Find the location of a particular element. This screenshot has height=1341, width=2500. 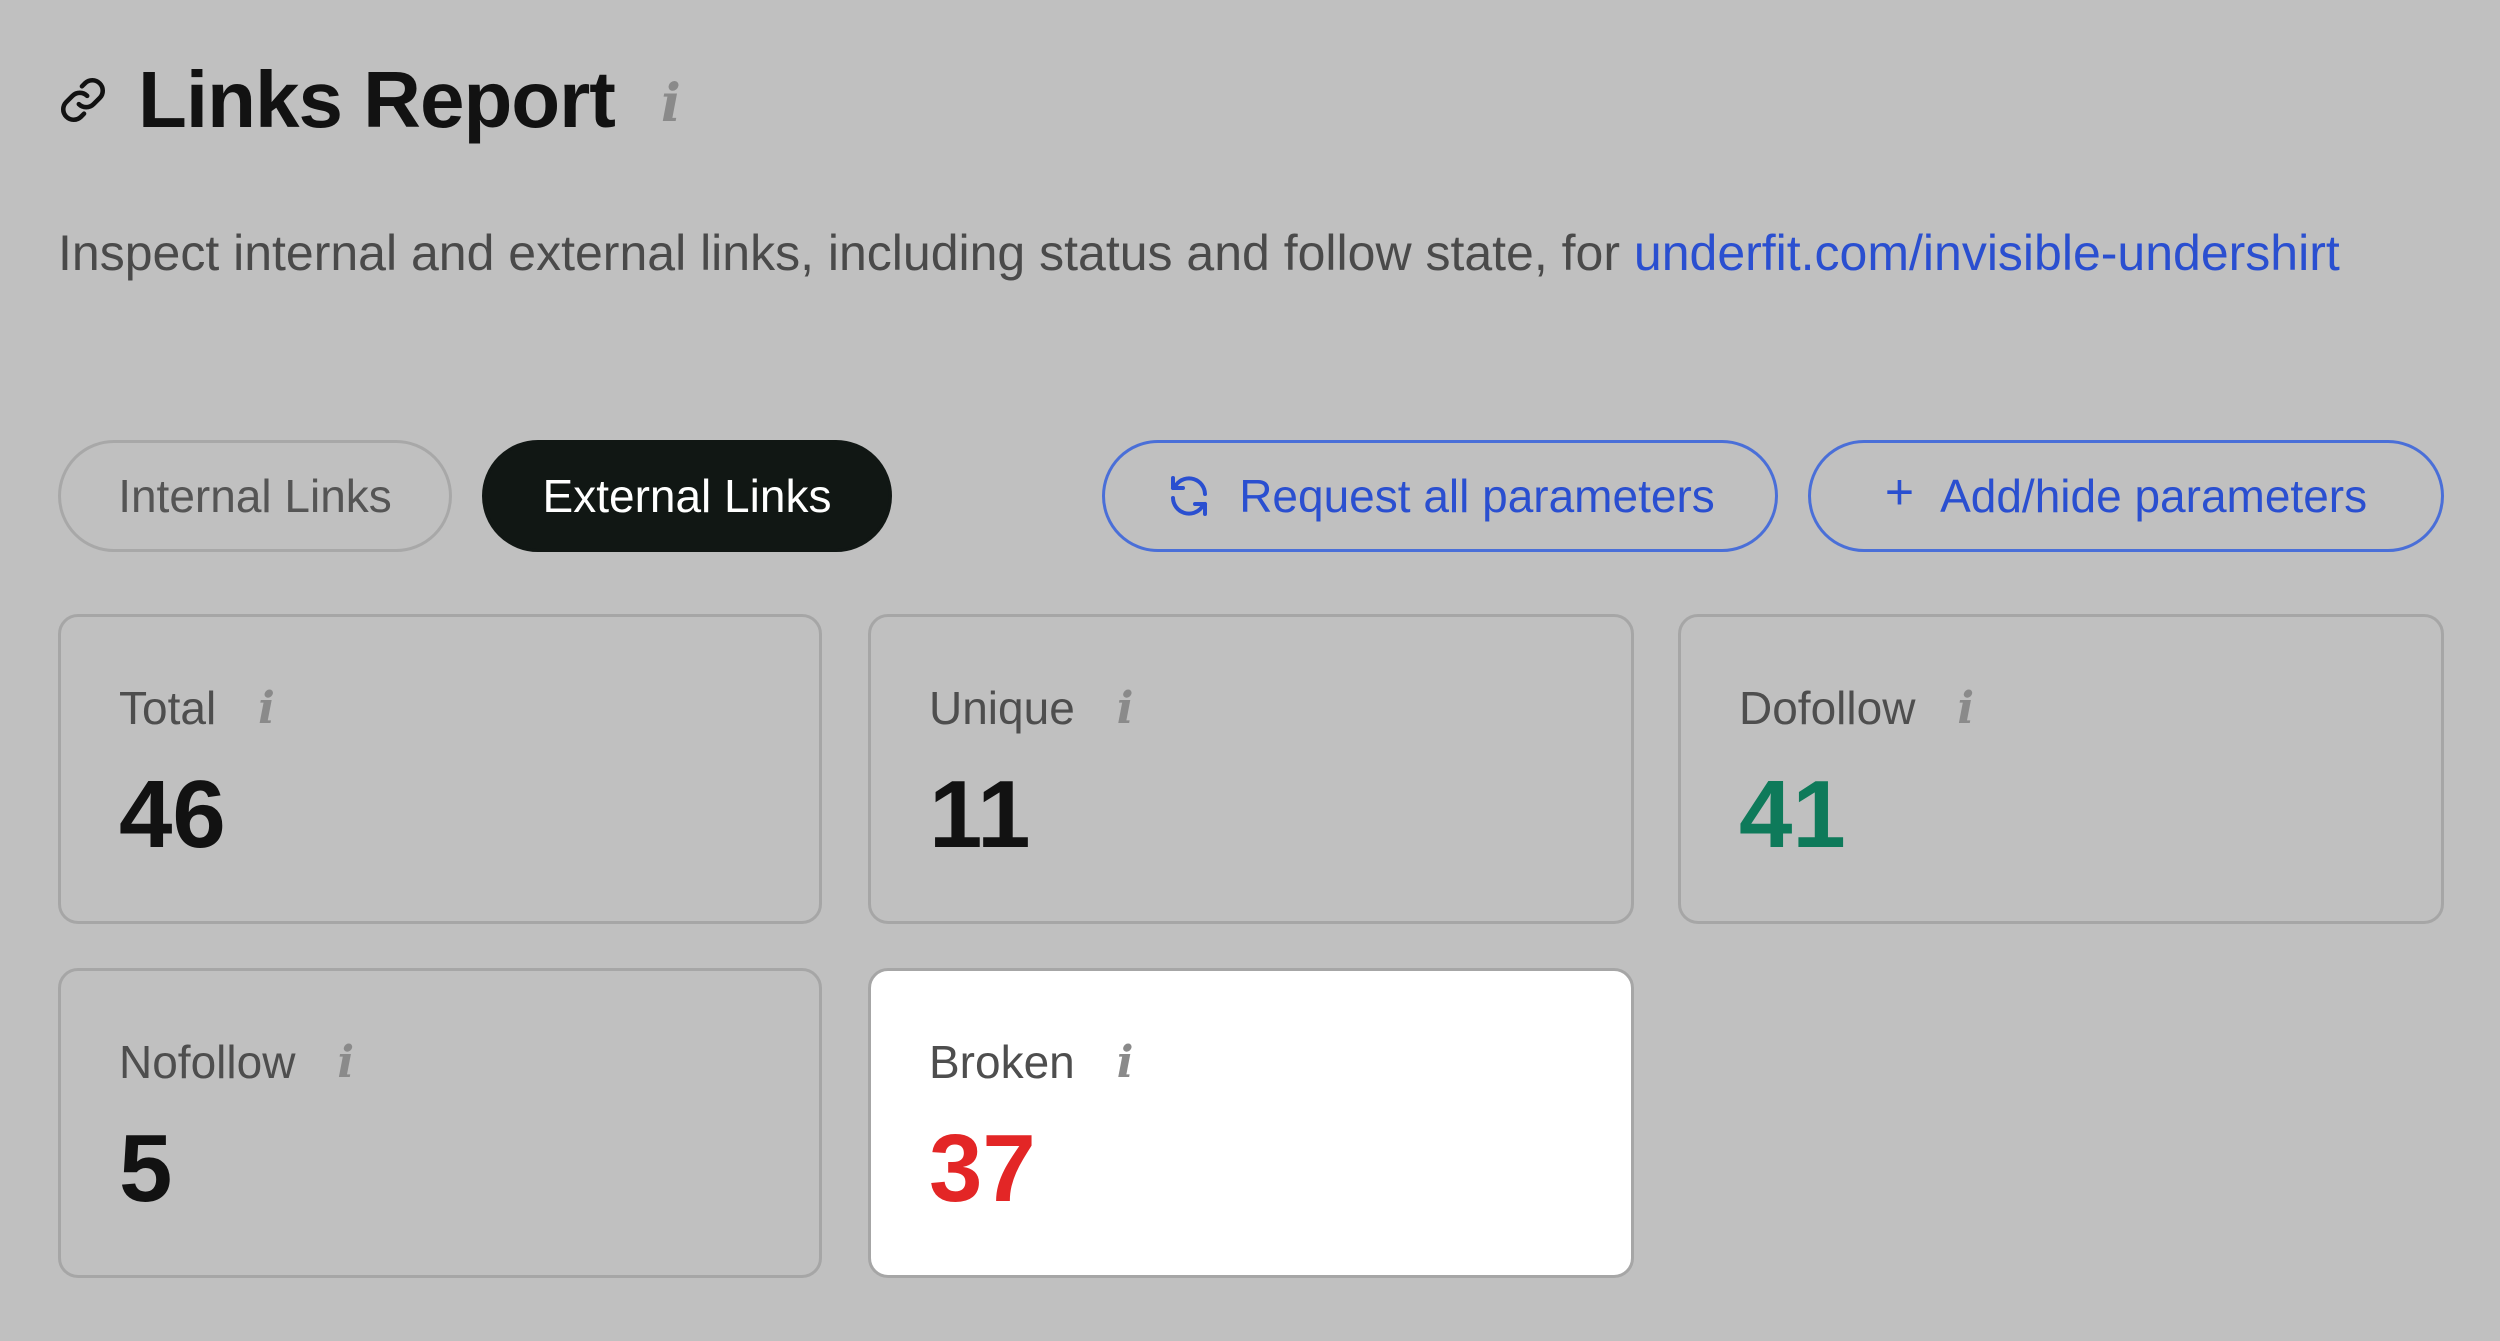

request-all-parameters-button: Request all parameters is located at coordinates (1440, 496).